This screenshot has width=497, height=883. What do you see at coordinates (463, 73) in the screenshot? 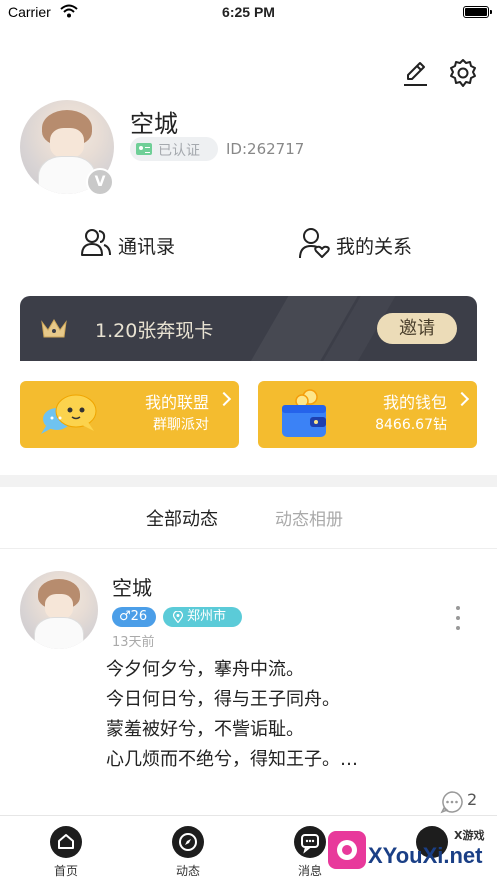
I see `gear-icon` at bounding box center [463, 73].